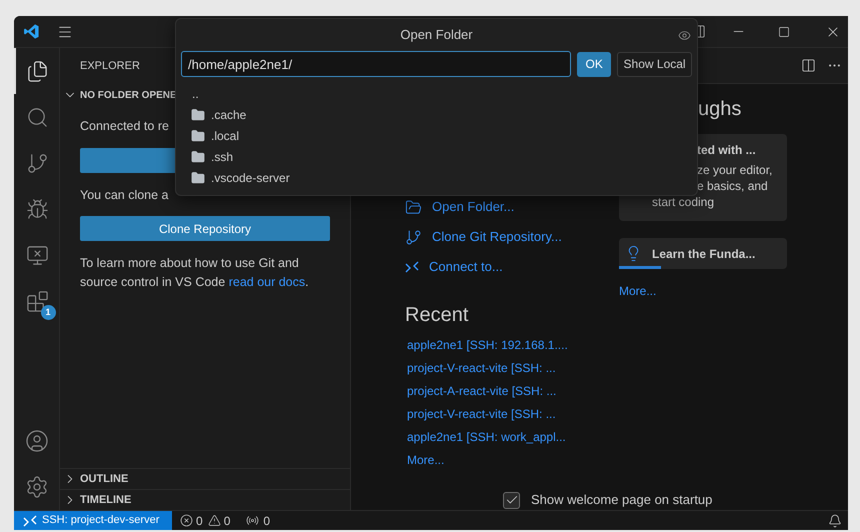 This screenshot has width=860, height=532. Describe the element at coordinates (621, 500) in the screenshot. I see `startup-checkbox-label: Show welcome page on startup` at that location.